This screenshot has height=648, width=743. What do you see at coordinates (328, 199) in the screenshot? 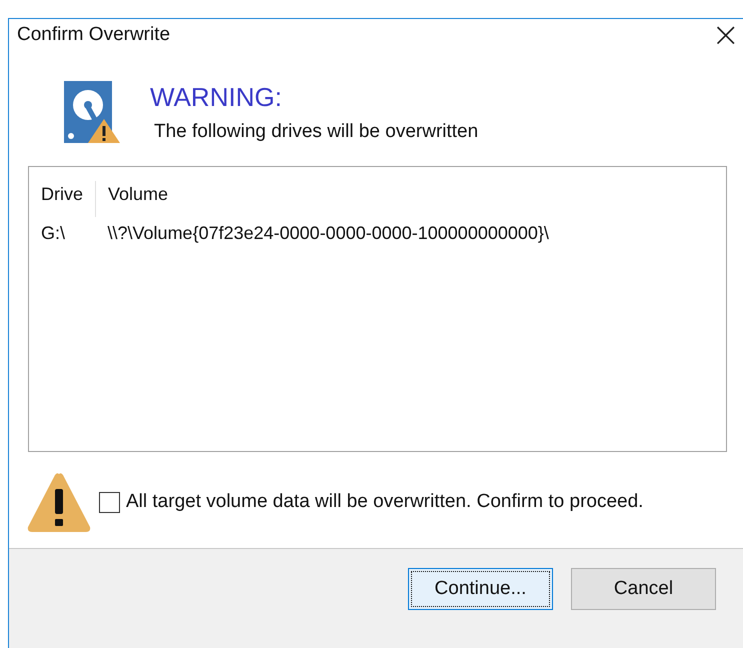
I see `column-header: Volume` at bounding box center [328, 199].